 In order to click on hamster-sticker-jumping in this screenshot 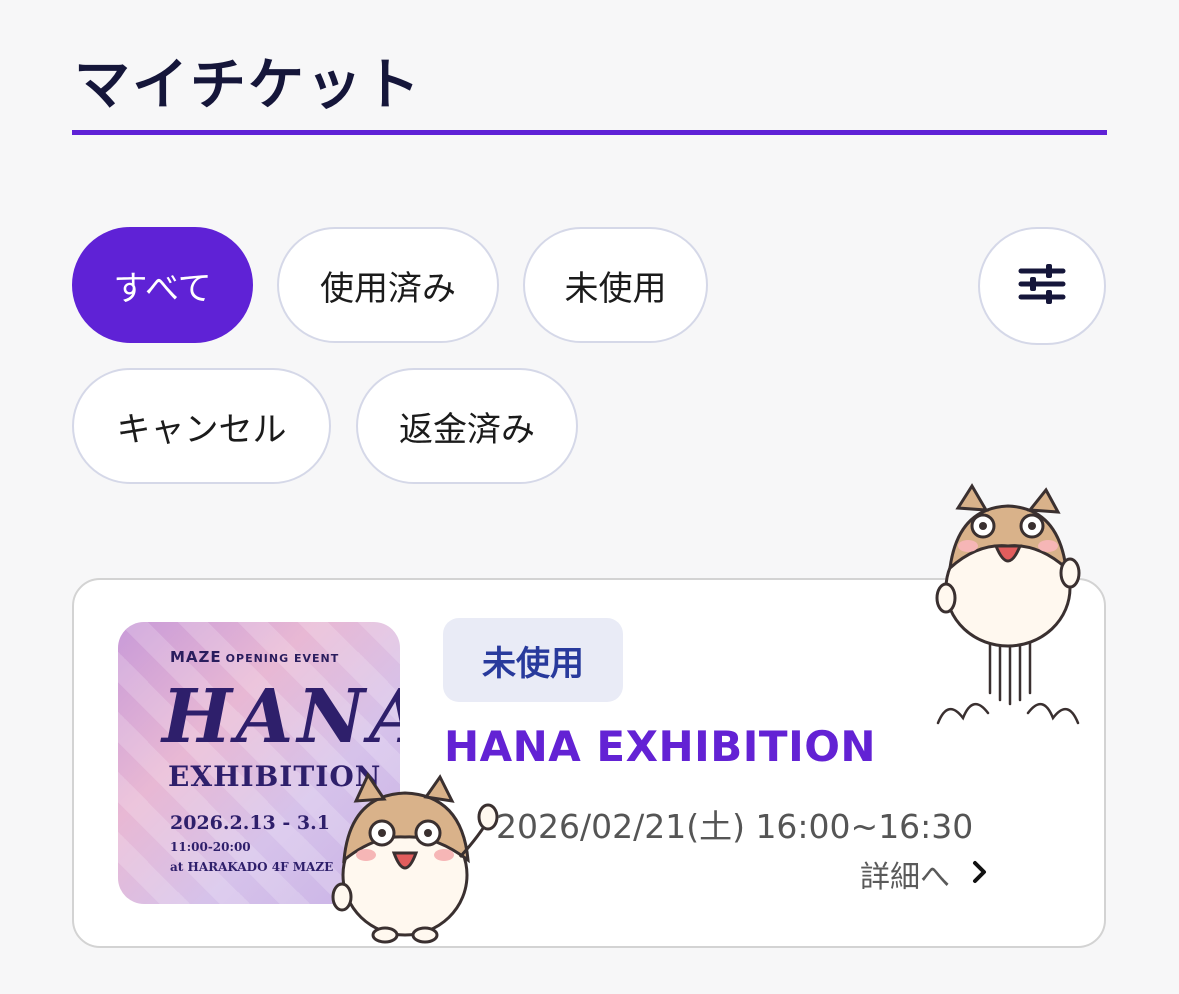, I will do `click(1008, 603)`.